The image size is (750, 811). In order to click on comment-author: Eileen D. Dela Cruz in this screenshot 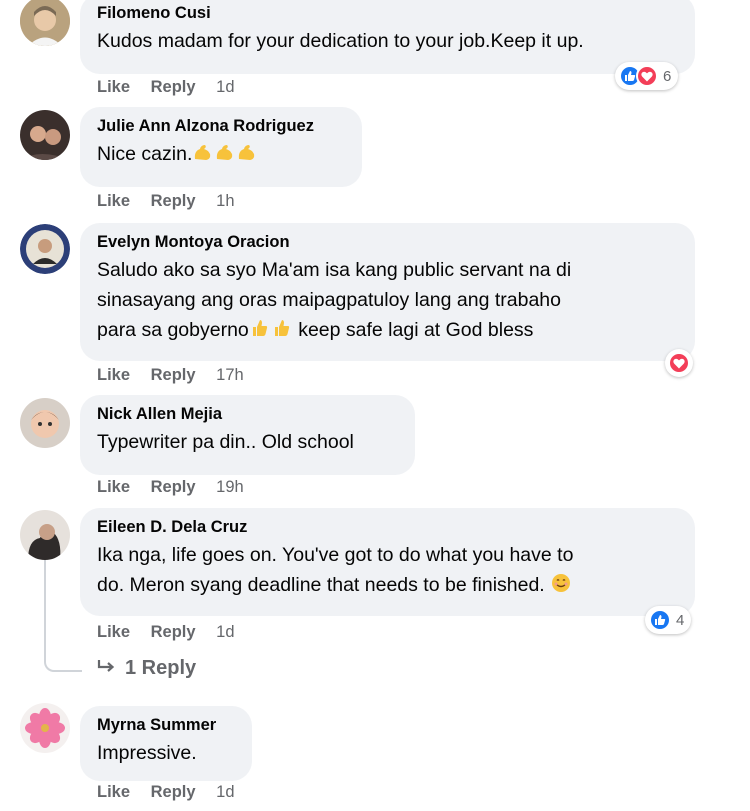, I will do `click(387, 527)`.